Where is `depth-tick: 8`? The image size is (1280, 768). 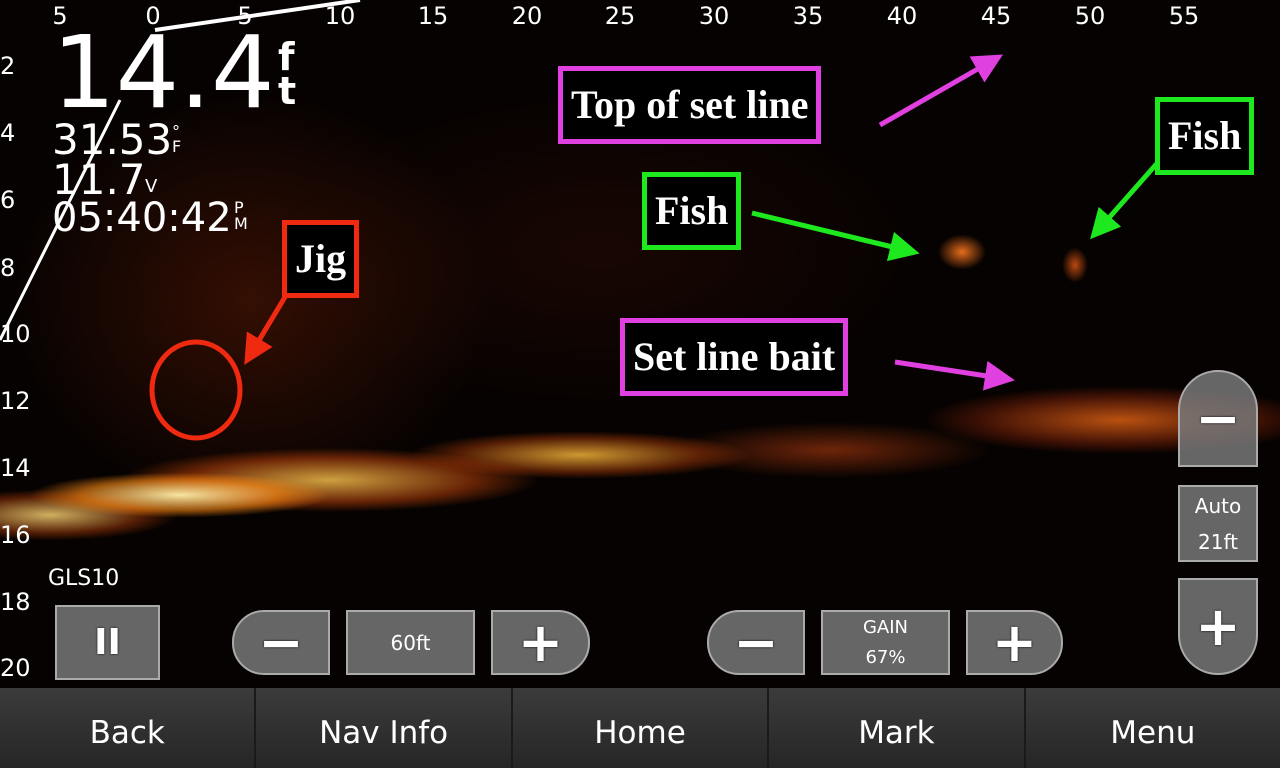 depth-tick: 8 is located at coordinates (8, 268).